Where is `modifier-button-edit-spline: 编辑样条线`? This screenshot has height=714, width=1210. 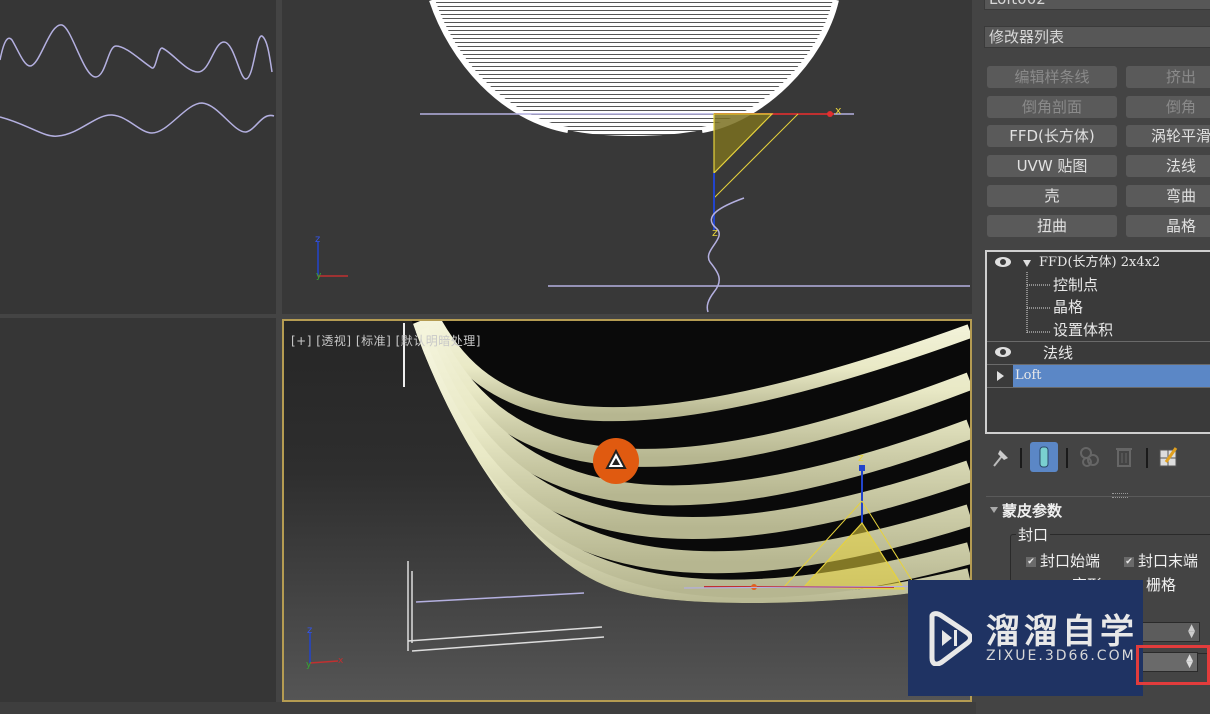
modifier-button-edit-spline: 编辑样条线 is located at coordinates (1052, 77).